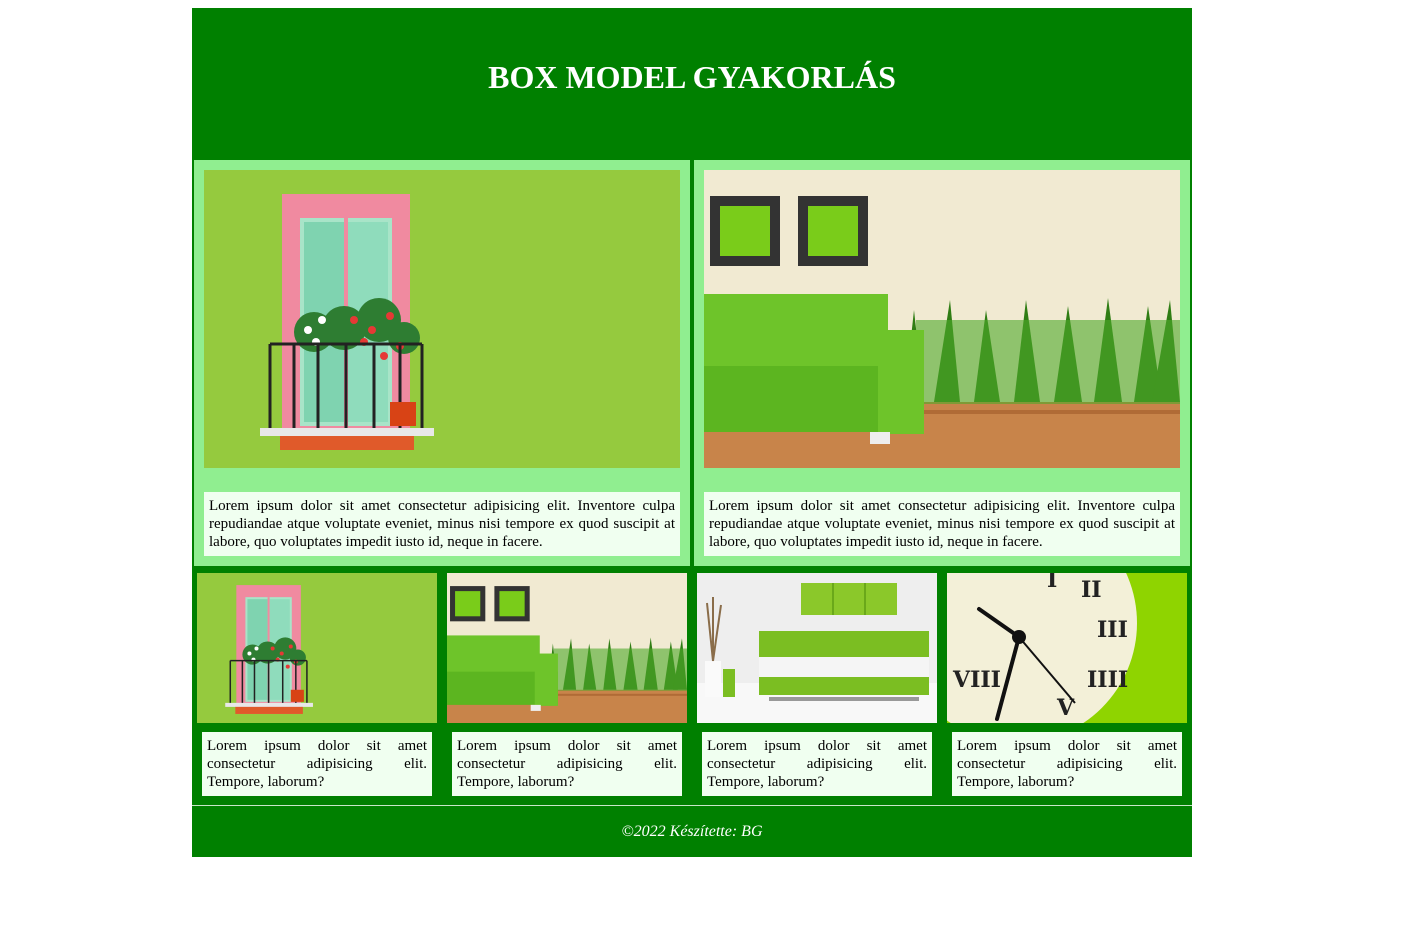 Image resolution: width=1406 pixels, height=932 pixels. What do you see at coordinates (942, 319) in the screenshot?
I see `sofa-image` at bounding box center [942, 319].